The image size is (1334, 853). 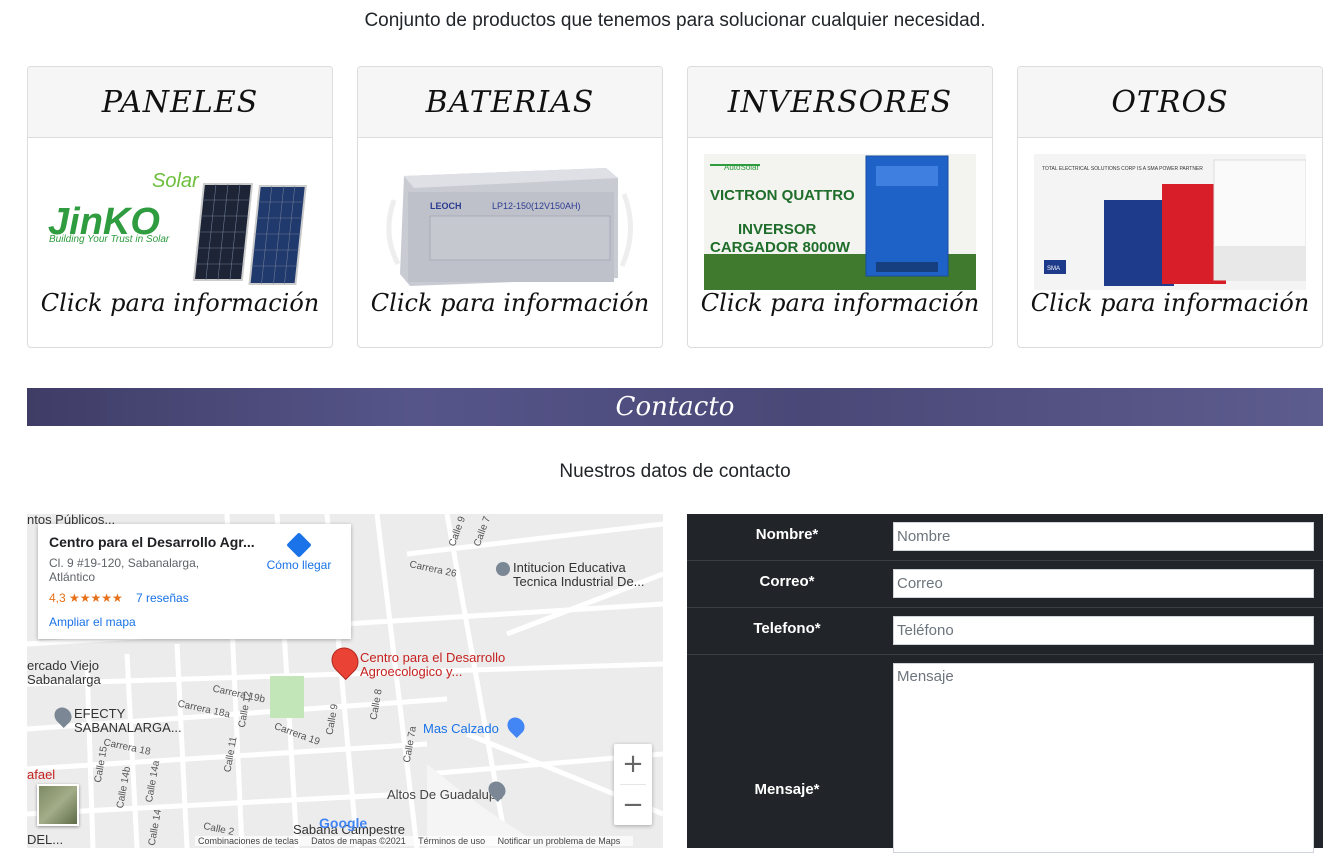 What do you see at coordinates (1103, 583) in the screenshot?
I see `email-input` at bounding box center [1103, 583].